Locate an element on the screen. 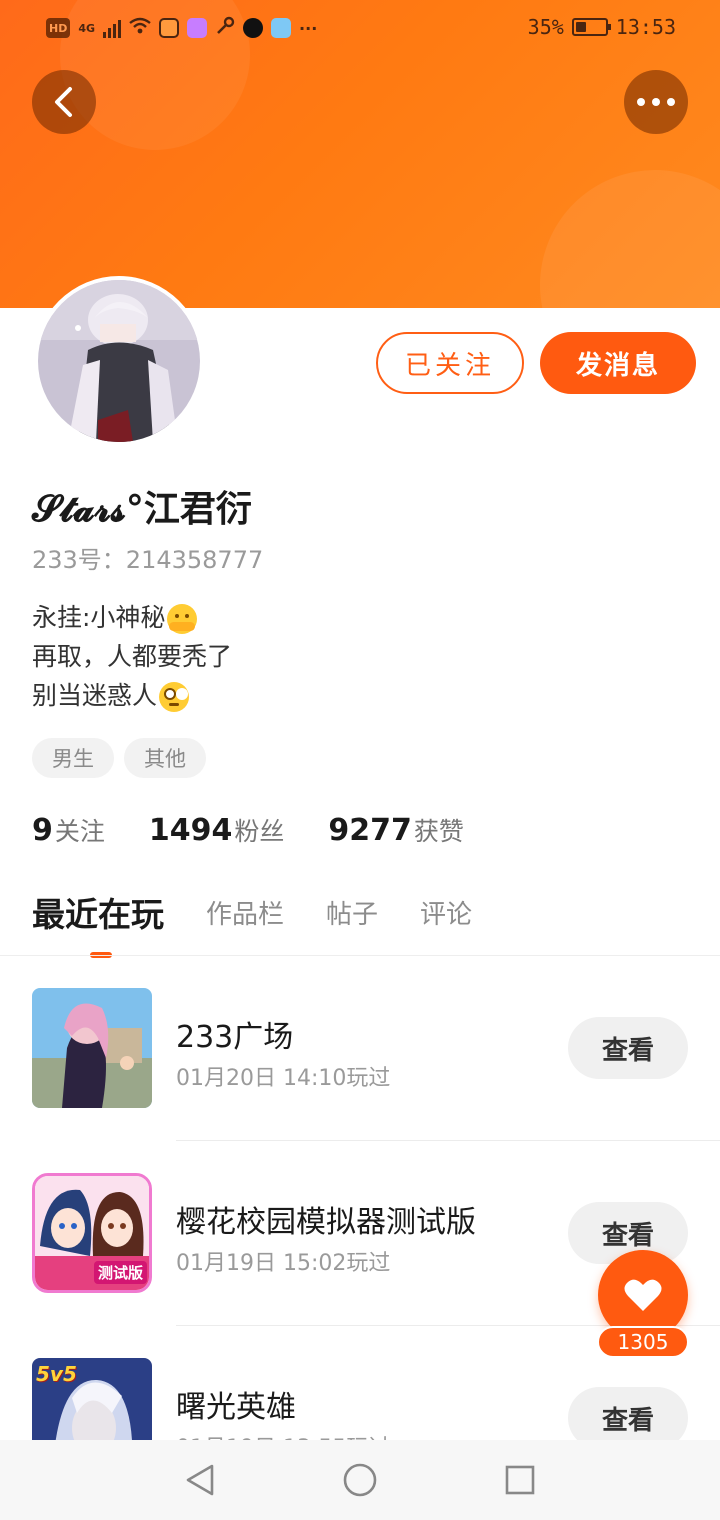 The height and width of the screenshot is (1520, 720). tiktok-icon is located at coordinates (253, 28).